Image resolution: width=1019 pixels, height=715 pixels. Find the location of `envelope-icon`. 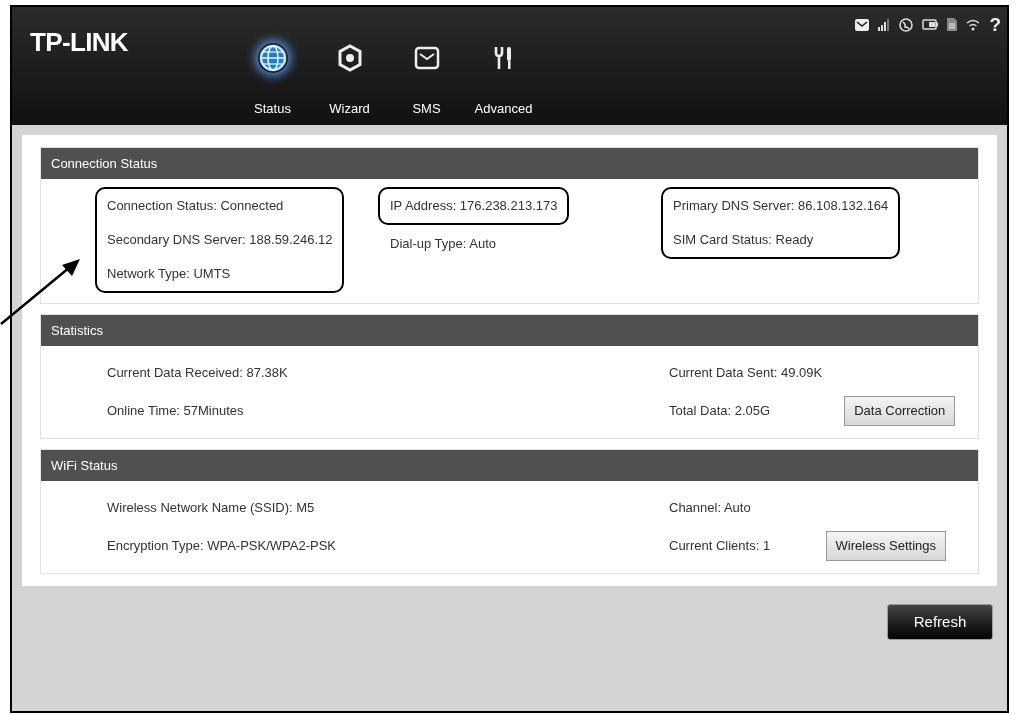

envelope-icon is located at coordinates (862, 24).